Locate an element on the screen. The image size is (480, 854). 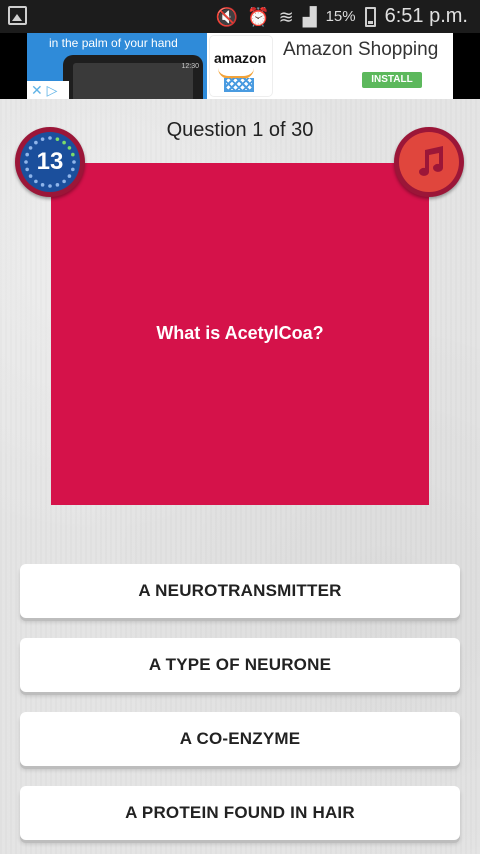
wifi-icon: ≋ is located at coordinates (286, 16).